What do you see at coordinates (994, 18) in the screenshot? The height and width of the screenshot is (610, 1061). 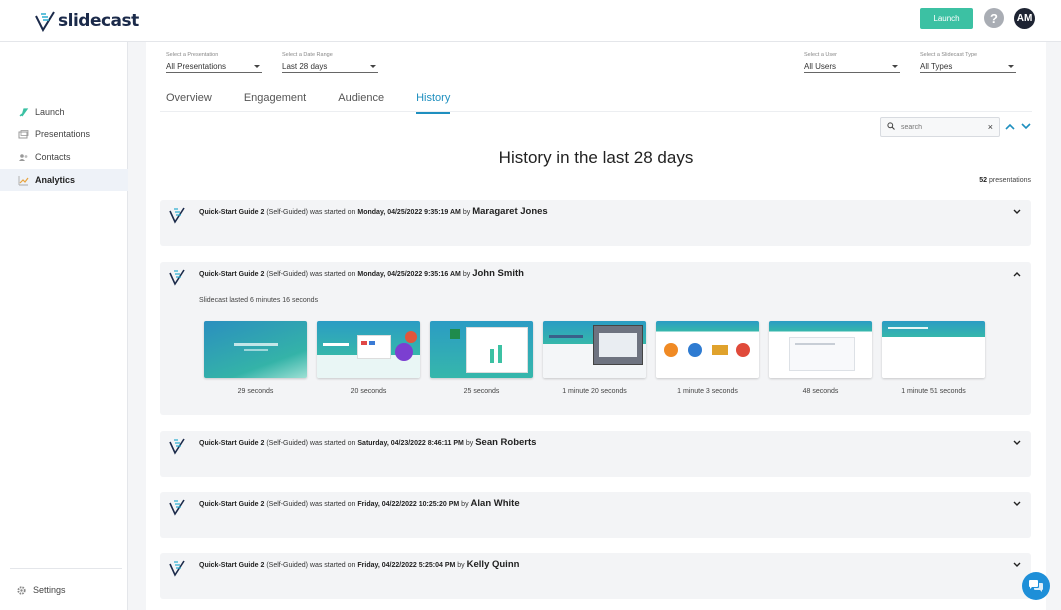 I see `help-icon: ?` at bounding box center [994, 18].